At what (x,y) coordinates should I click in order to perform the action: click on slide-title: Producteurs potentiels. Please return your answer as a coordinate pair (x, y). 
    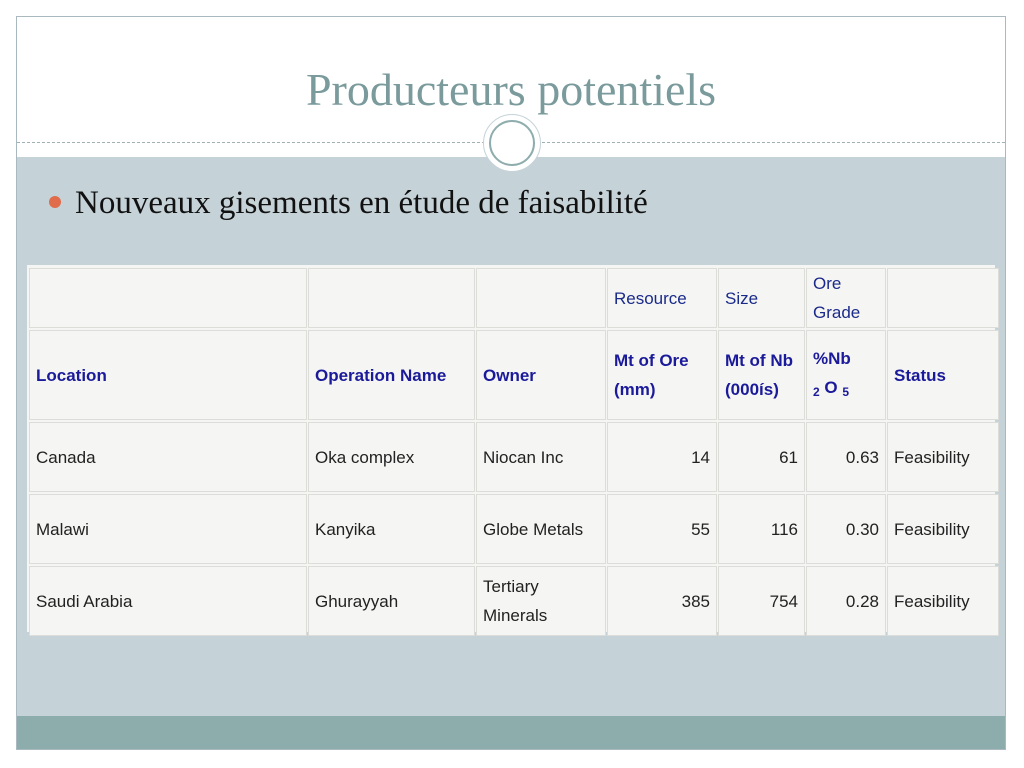
    Looking at the image, I should click on (511, 89).